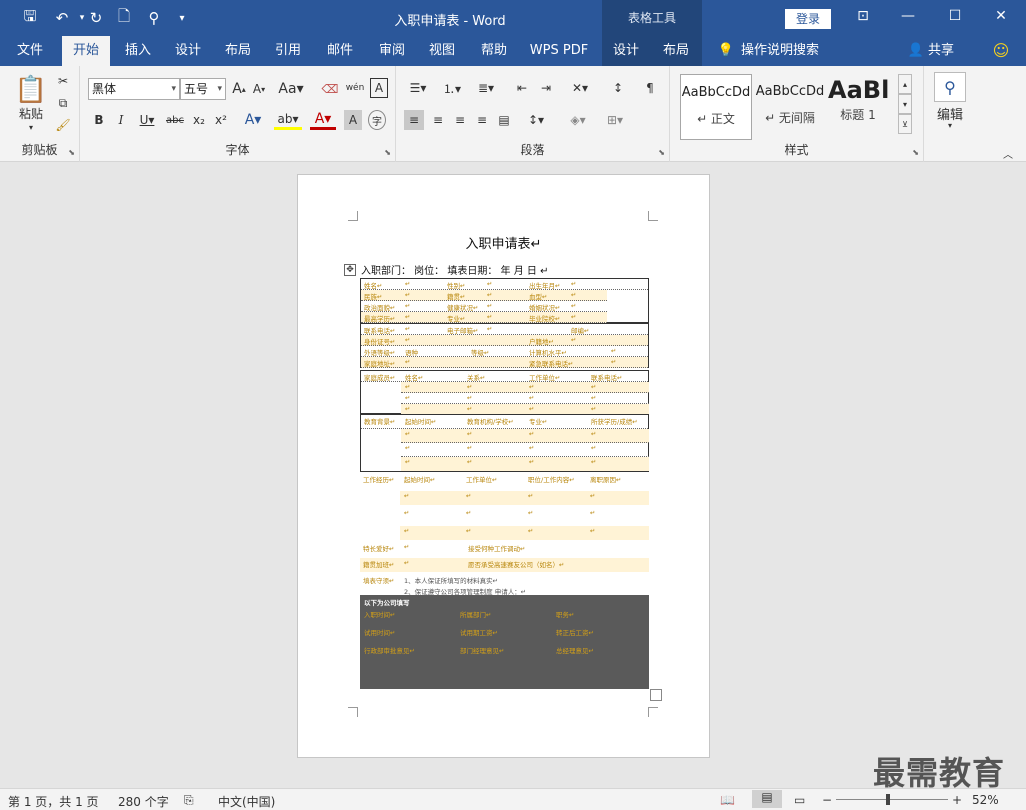 The width and height of the screenshot is (1026, 810). I want to click on numbering-icon: ⒈▾, so click(452, 88).